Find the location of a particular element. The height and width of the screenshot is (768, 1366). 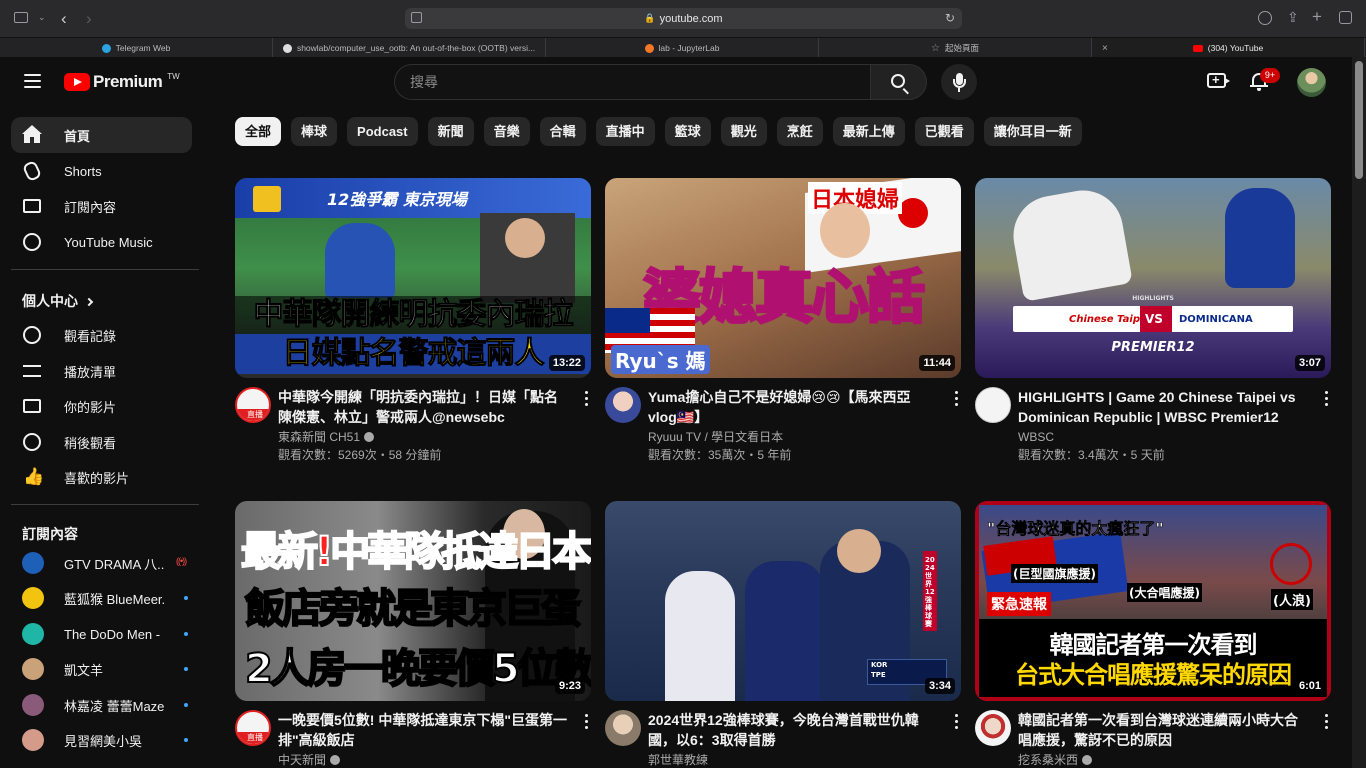

subscription-item: GTV DRAMA 八... ((•)) is located at coordinates (101, 563).